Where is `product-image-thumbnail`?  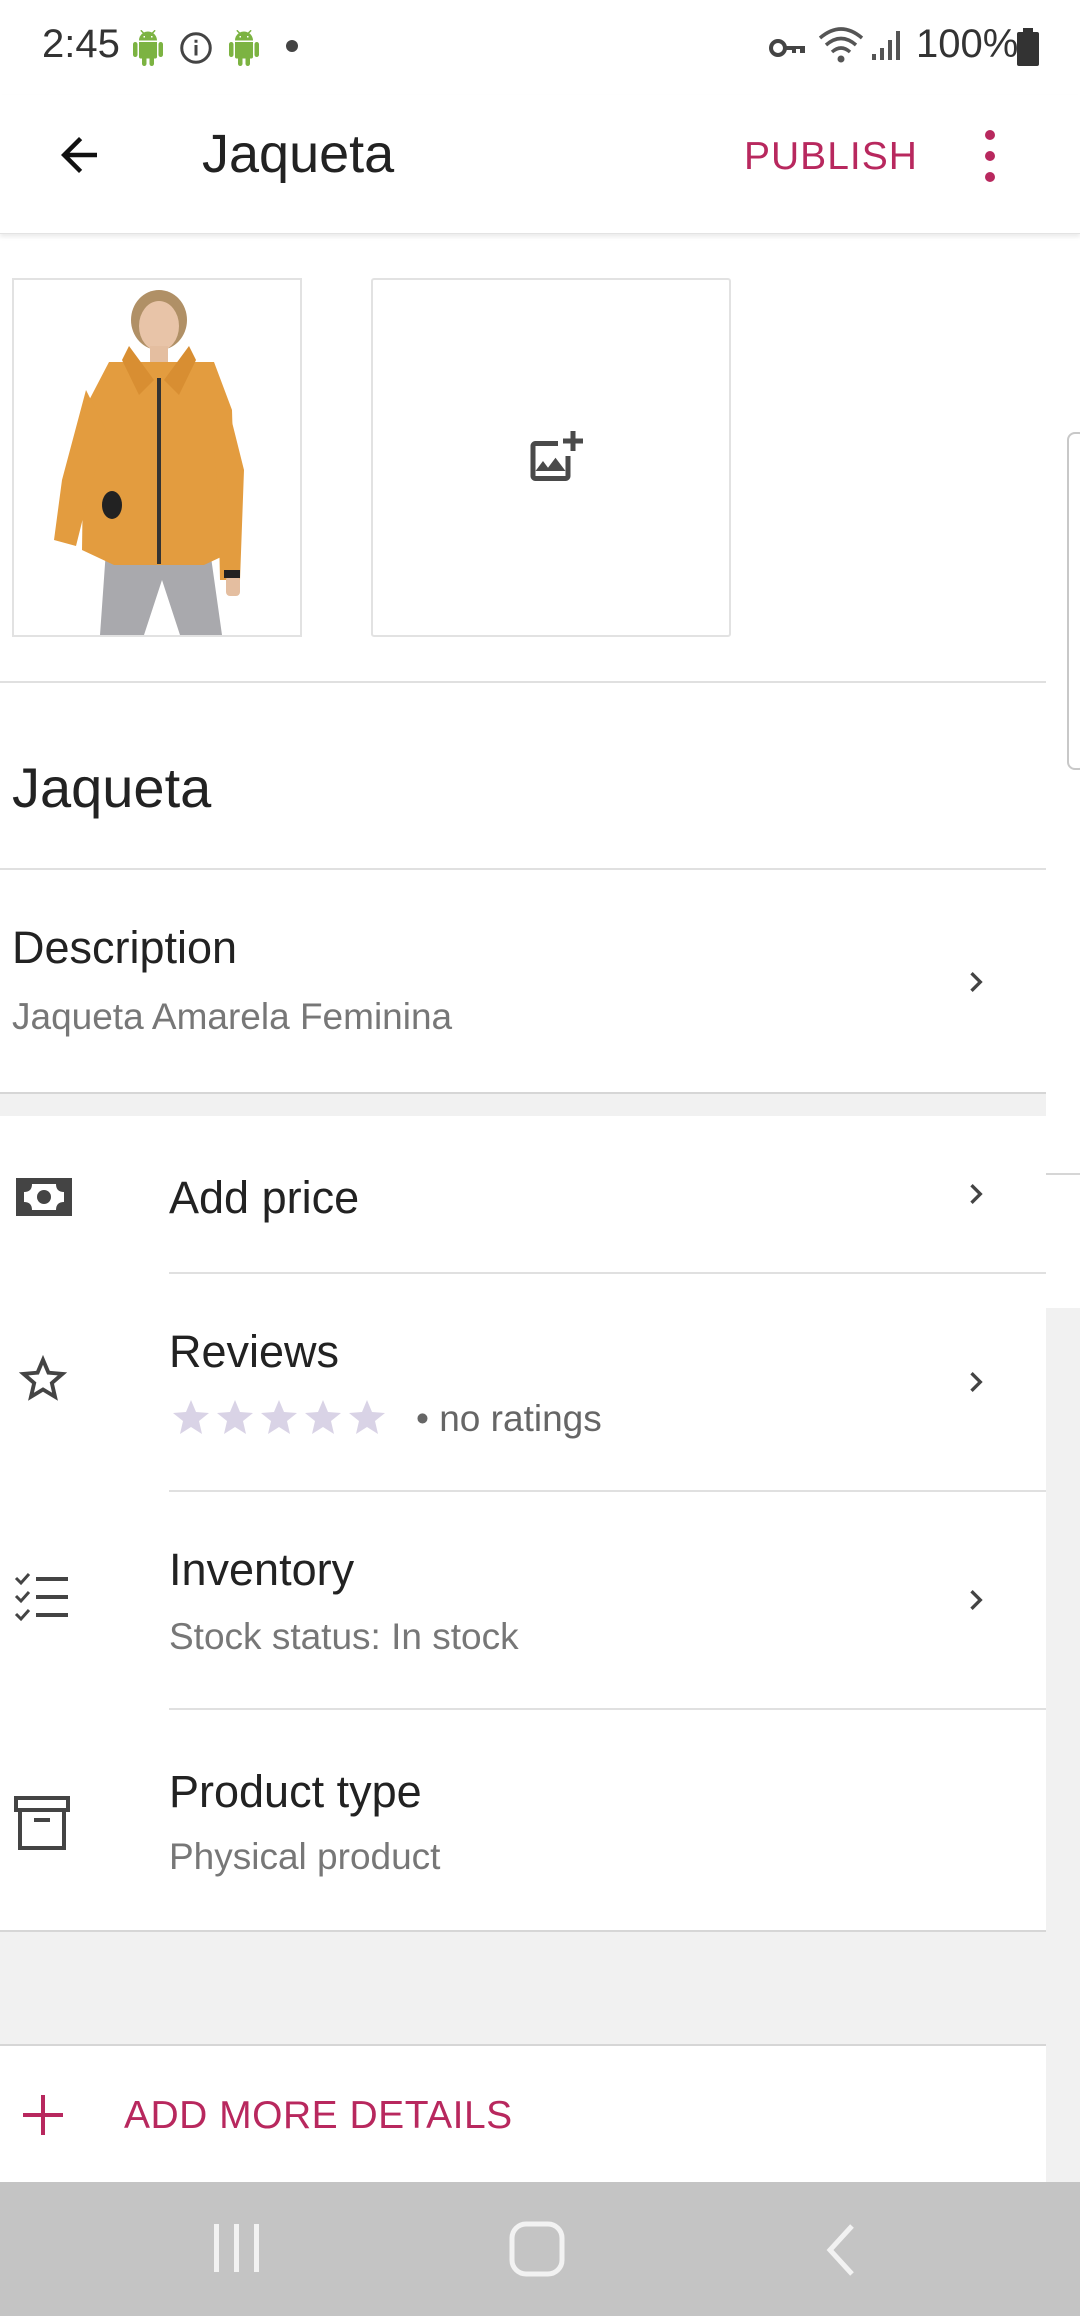 product-image-thumbnail is located at coordinates (157, 457).